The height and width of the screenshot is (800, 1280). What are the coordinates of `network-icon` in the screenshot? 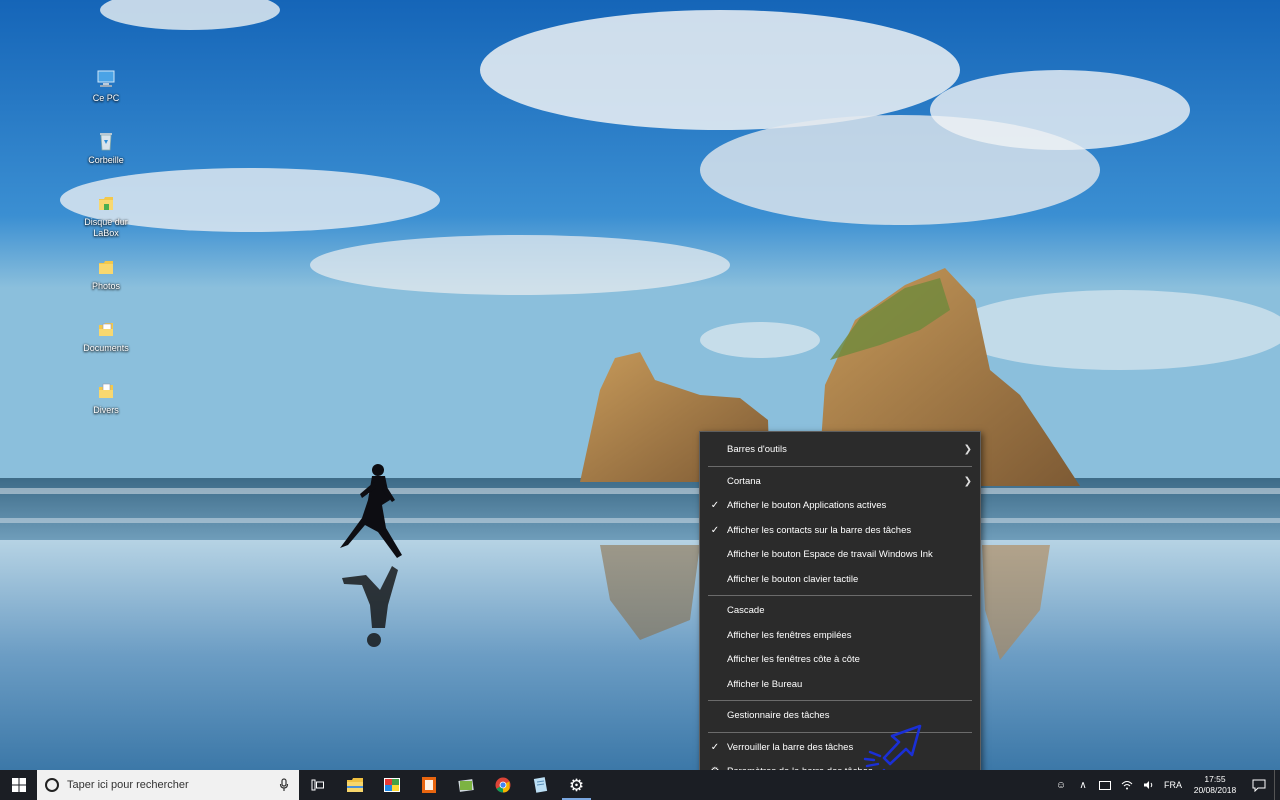 It's located at (1105, 785).